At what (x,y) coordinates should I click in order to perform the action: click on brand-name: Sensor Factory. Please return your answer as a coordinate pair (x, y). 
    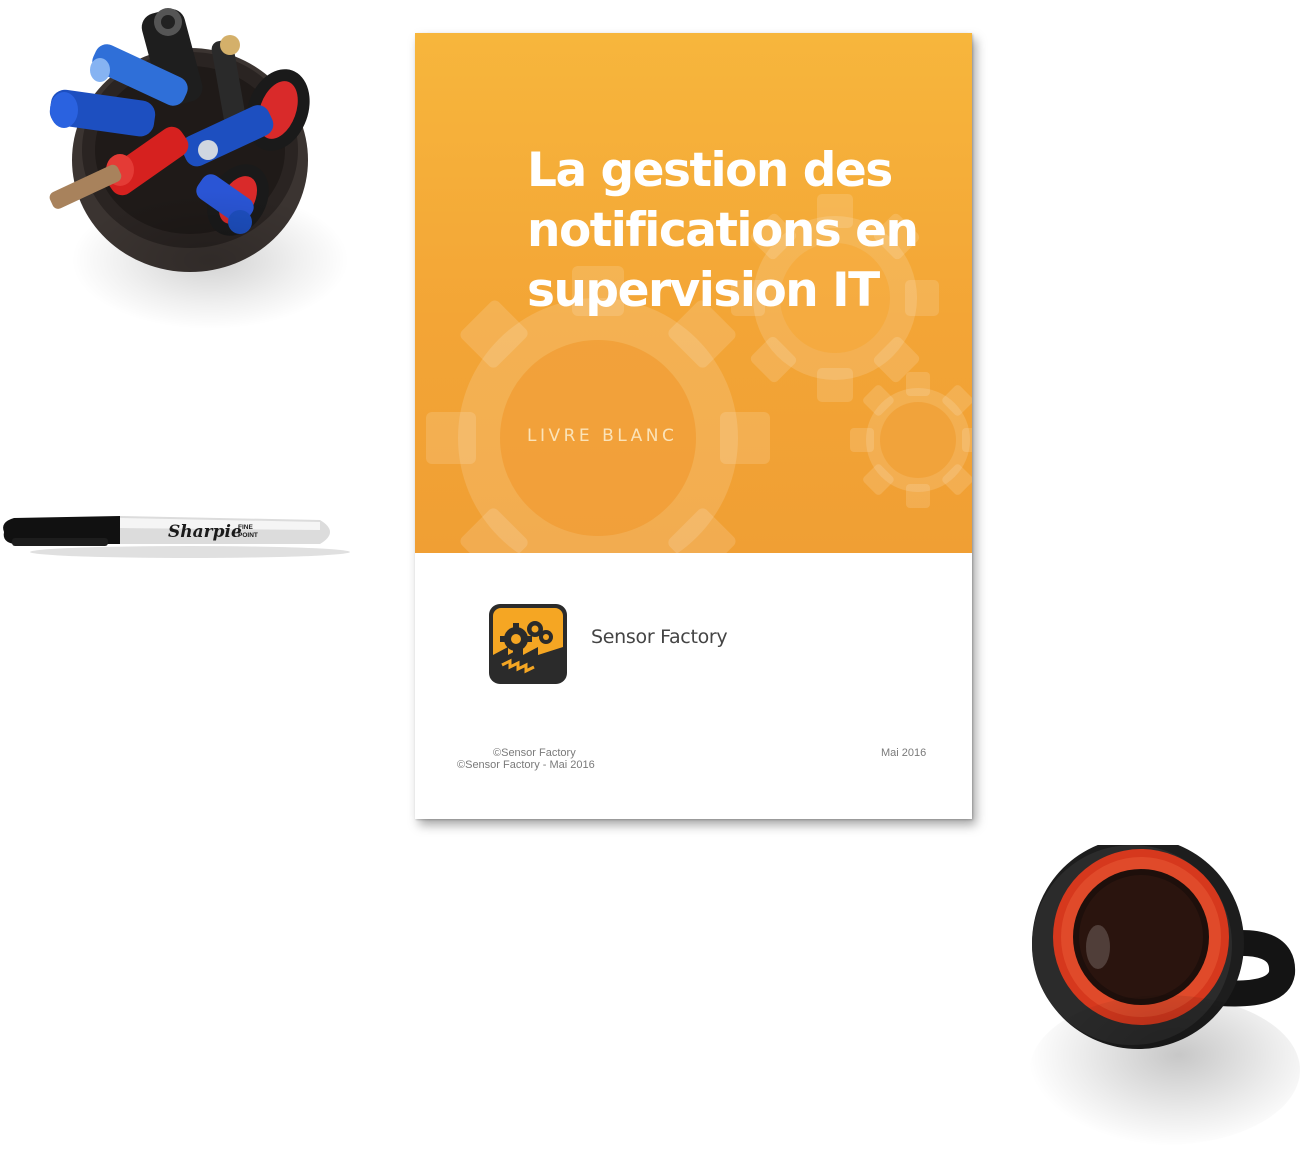
    Looking at the image, I should click on (659, 637).